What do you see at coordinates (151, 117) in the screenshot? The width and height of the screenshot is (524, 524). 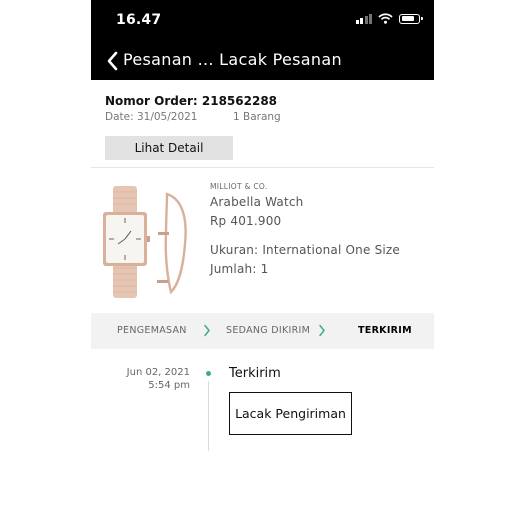 I see `order-date: Date: 31/05/2021` at bounding box center [151, 117].